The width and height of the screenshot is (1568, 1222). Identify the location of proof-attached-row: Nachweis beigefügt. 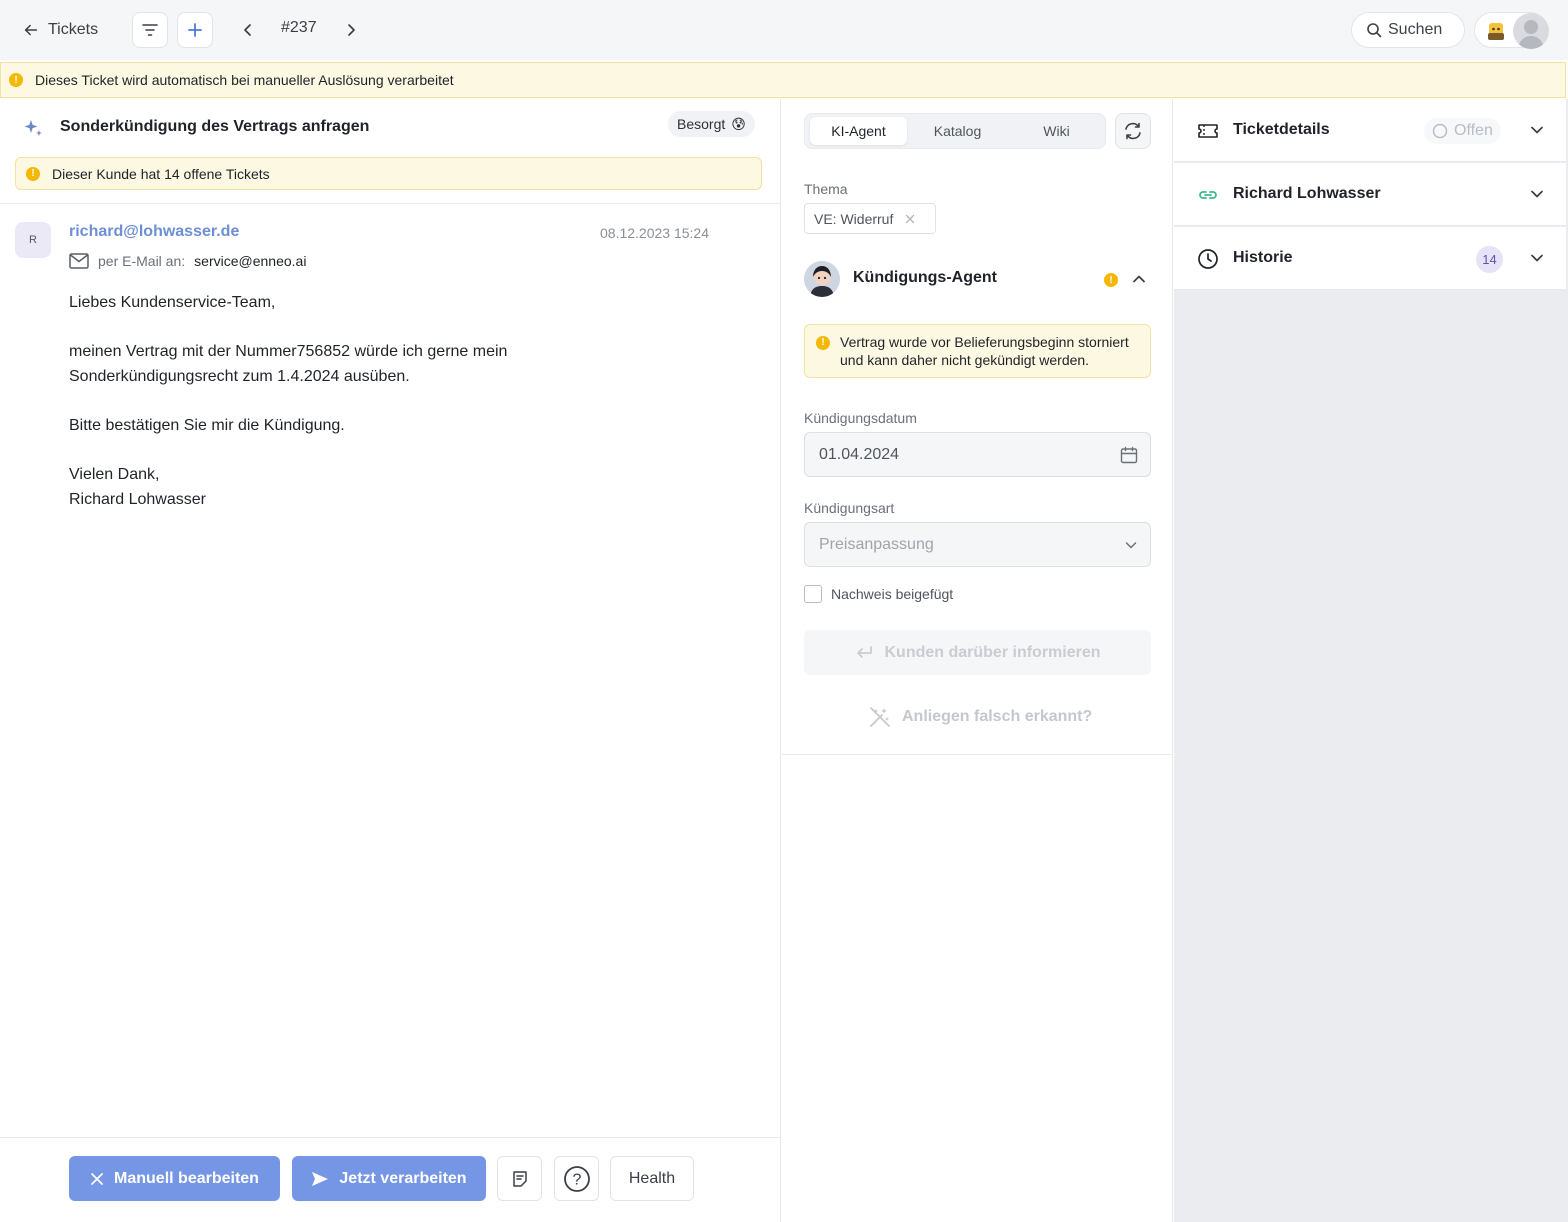
(878, 594).